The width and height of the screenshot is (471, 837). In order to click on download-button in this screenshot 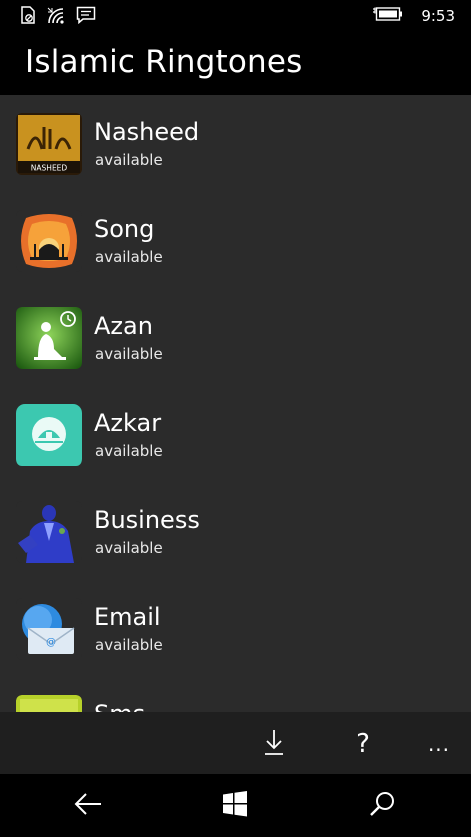, I will do `click(274, 744)`.